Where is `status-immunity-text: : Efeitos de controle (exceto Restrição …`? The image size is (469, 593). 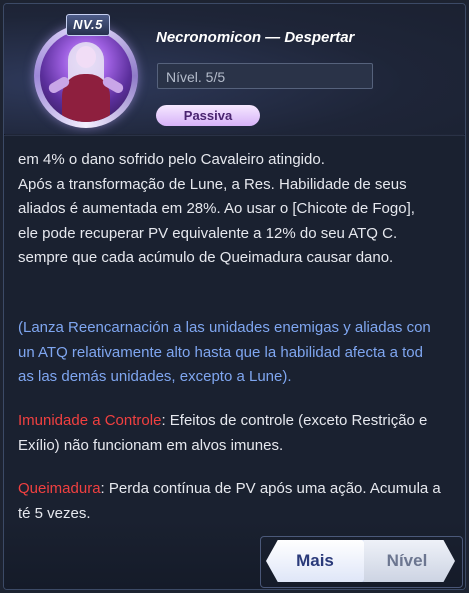
status-immunity-text: : Efeitos de controle (exceto Restrição … is located at coordinates (294, 420).